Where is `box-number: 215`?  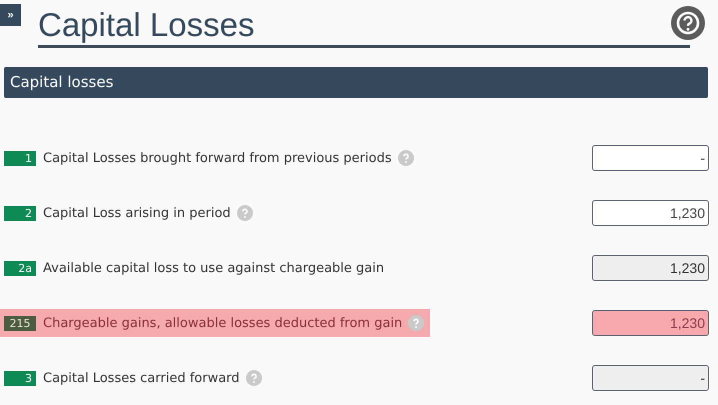 box-number: 215 is located at coordinates (20, 323).